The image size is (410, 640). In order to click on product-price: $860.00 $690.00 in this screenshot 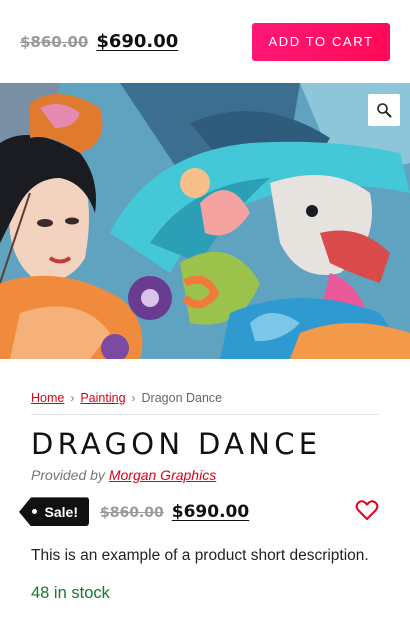, I will do `click(174, 512)`.